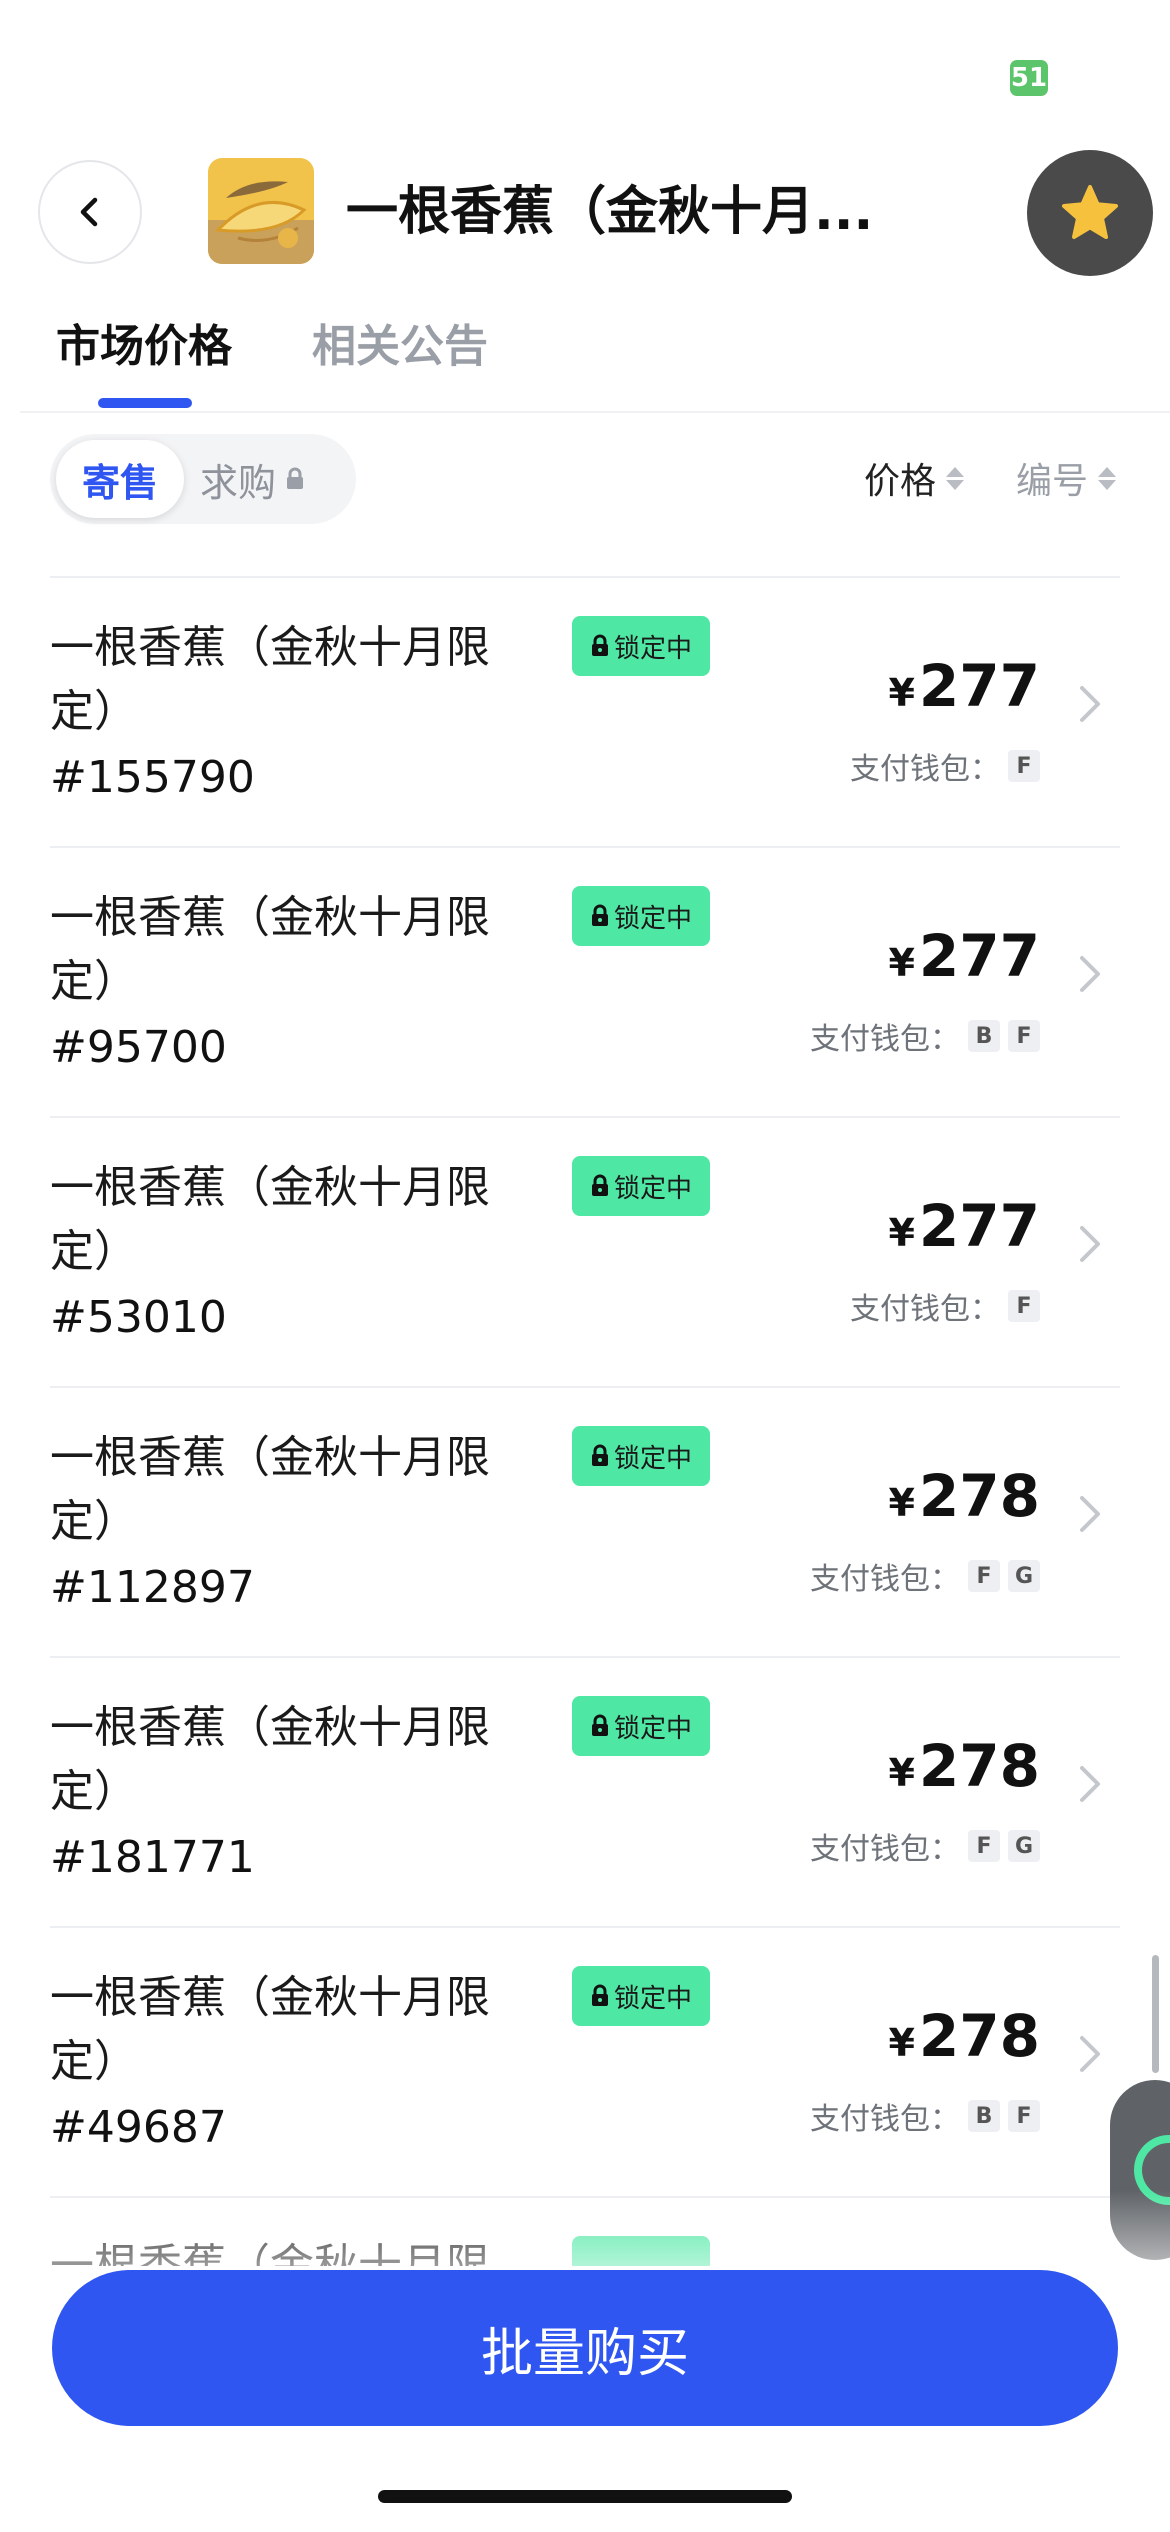 The width and height of the screenshot is (1170, 2532). I want to click on sort-serial-label: 编号, so click(1052, 481).